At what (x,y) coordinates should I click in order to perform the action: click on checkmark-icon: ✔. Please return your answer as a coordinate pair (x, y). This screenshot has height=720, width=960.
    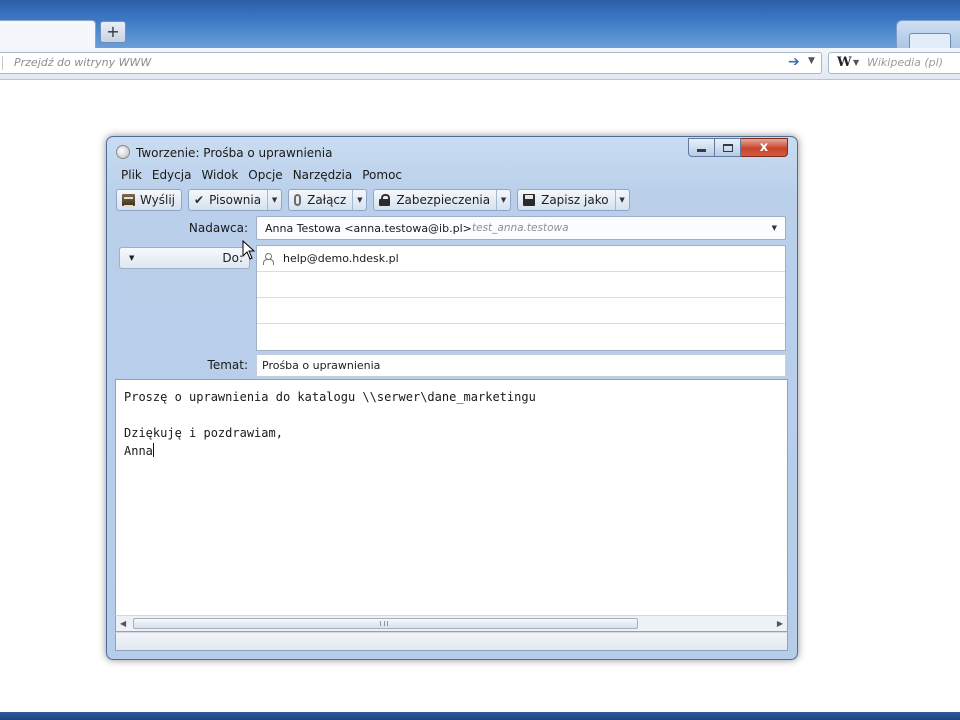
    Looking at the image, I should click on (199, 199).